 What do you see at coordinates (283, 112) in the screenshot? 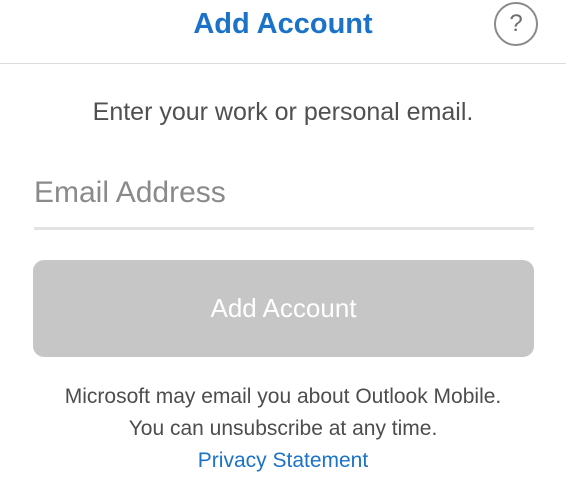
I see `instruction-text: Enter your work or personal email.` at bounding box center [283, 112].